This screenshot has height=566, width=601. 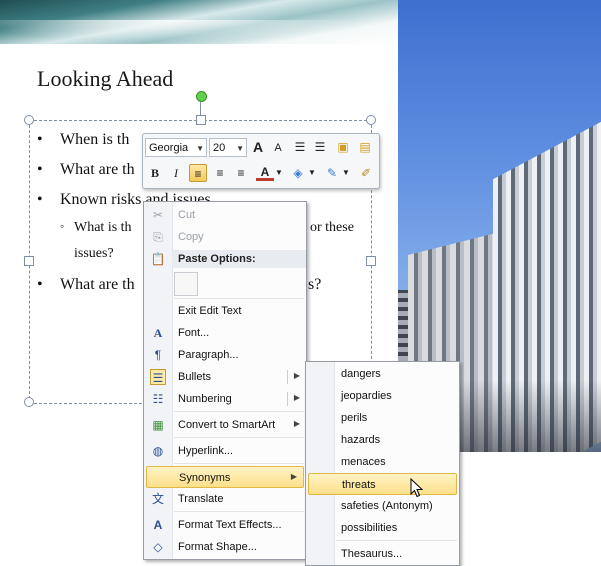 What do you see at coordinates (417, 488) in the screenshot?
I see `mouse-pointer-icon` at bounding box center [417, 488].